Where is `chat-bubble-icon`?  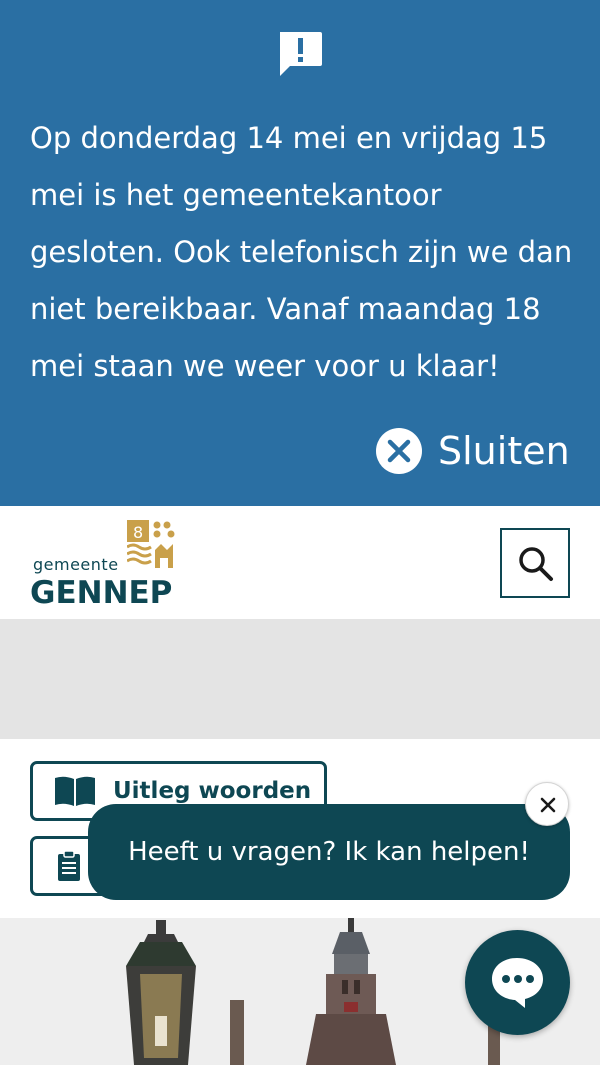 chat-bubble-icon is located at coordinates (517, 983).